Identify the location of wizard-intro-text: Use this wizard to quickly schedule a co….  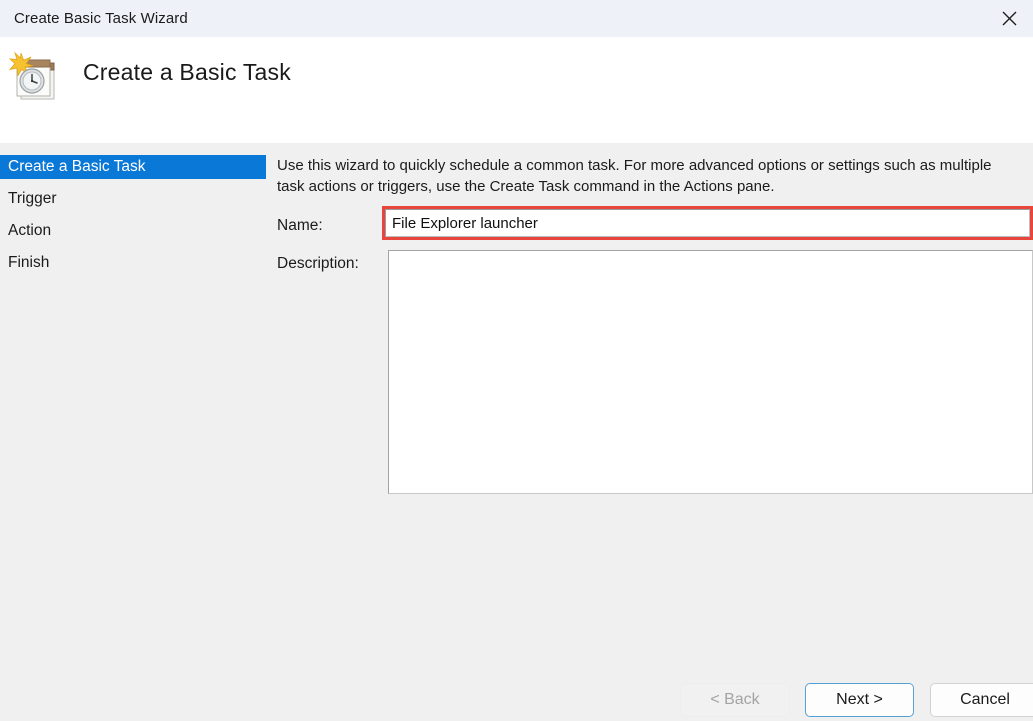
(634, 176).